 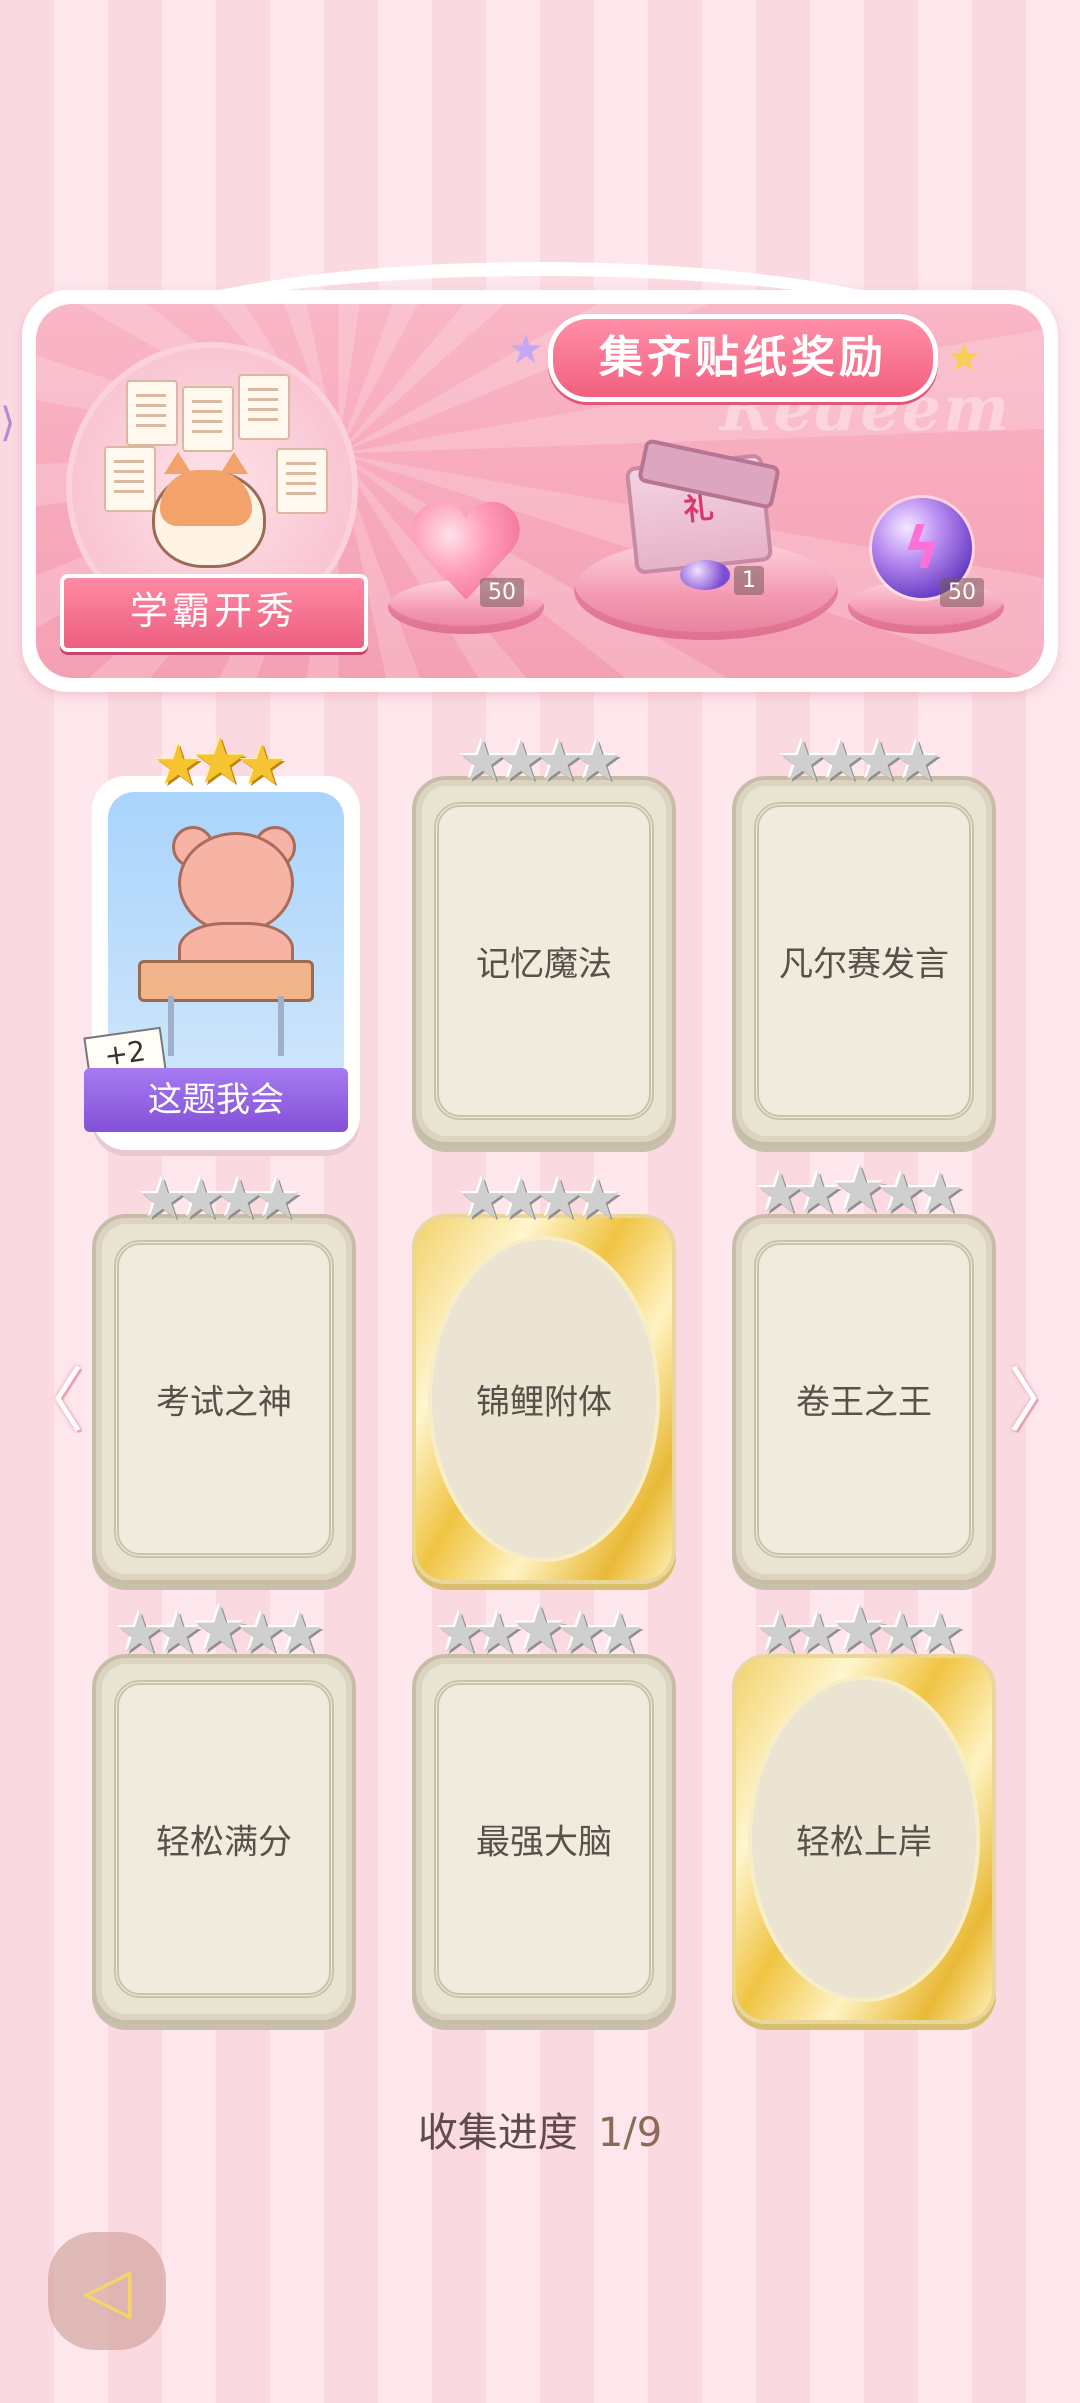 I want to click on back-icon: ◁, so click(x=107, y=2291).